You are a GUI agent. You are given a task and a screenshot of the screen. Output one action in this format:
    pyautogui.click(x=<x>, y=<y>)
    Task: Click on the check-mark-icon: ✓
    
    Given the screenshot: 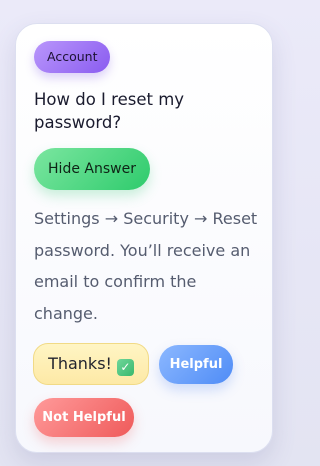 What is the action you would take?
    pyautogui.click(x=125, y=367)
    